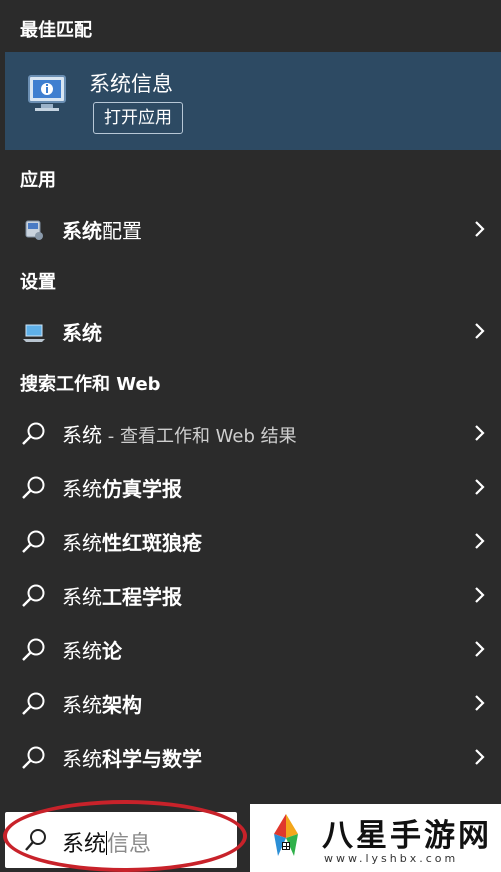  What do you see at coordinates (107, 844) in the screenshot?
I see `search-query: 系统信息` at bounding box center [107, 844].